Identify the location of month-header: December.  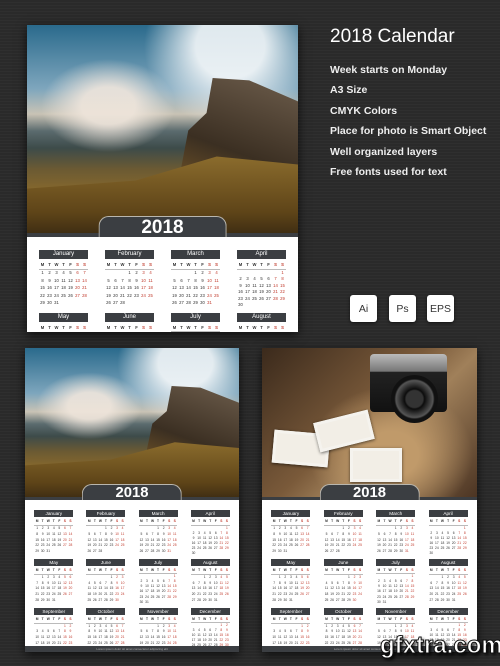
(448, 611).